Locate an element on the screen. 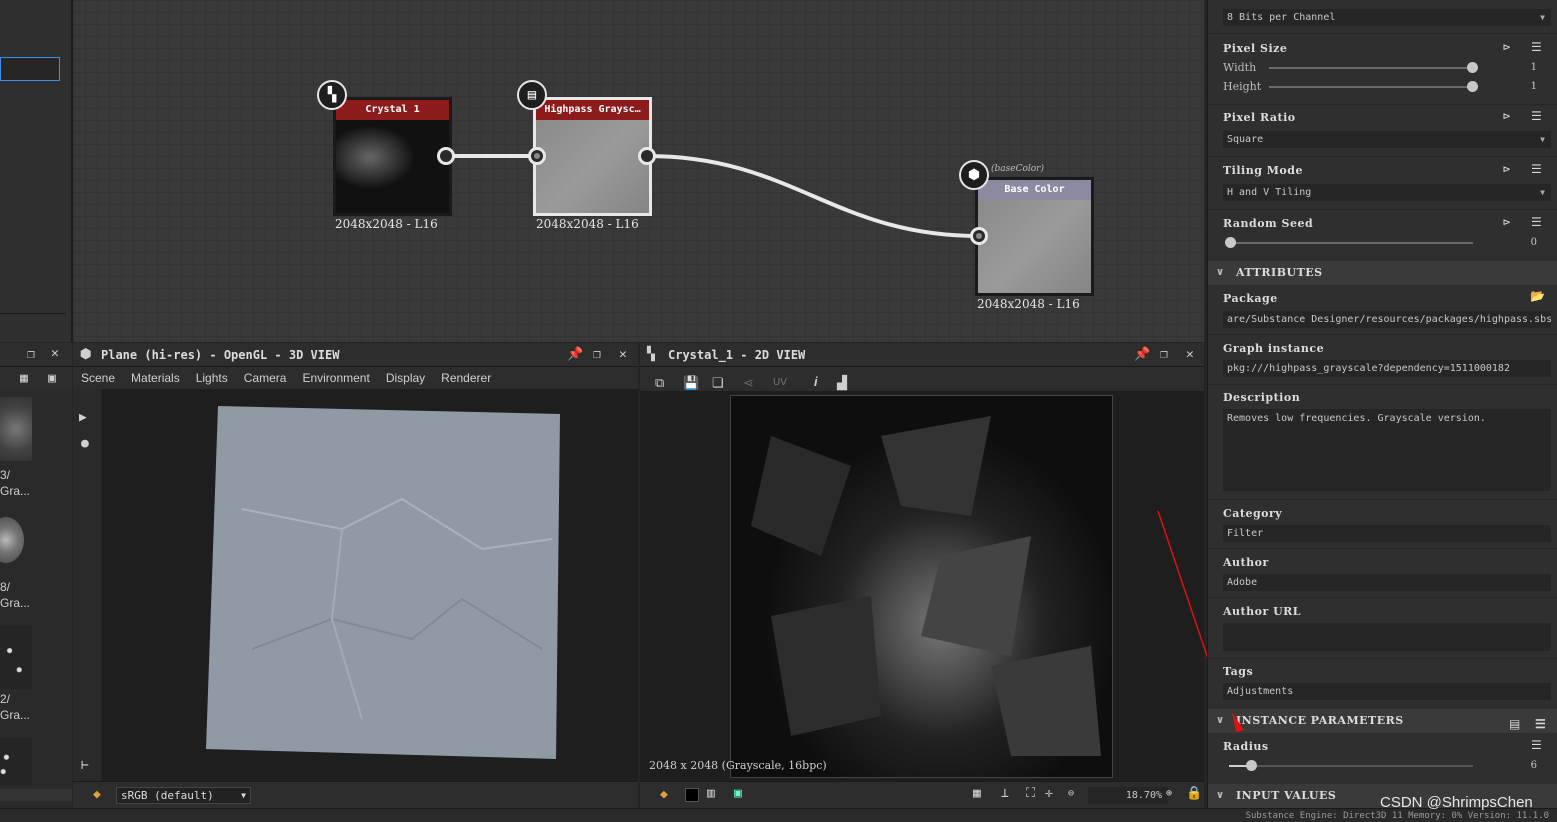  menu-scene: Scene is located at coordinates (98, 378).